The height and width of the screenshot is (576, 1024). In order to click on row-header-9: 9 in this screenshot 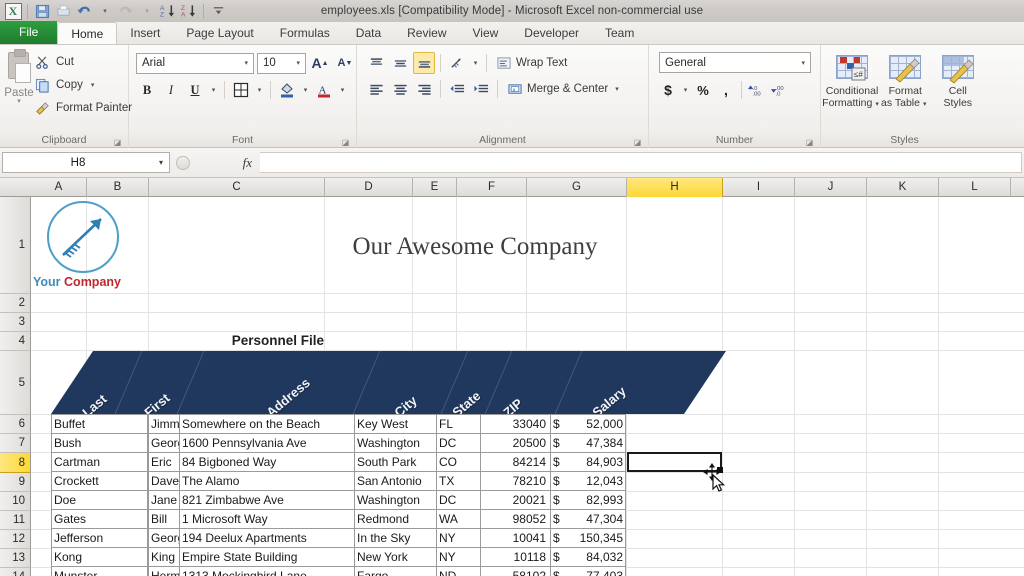, I will do `click(15, 482)`.